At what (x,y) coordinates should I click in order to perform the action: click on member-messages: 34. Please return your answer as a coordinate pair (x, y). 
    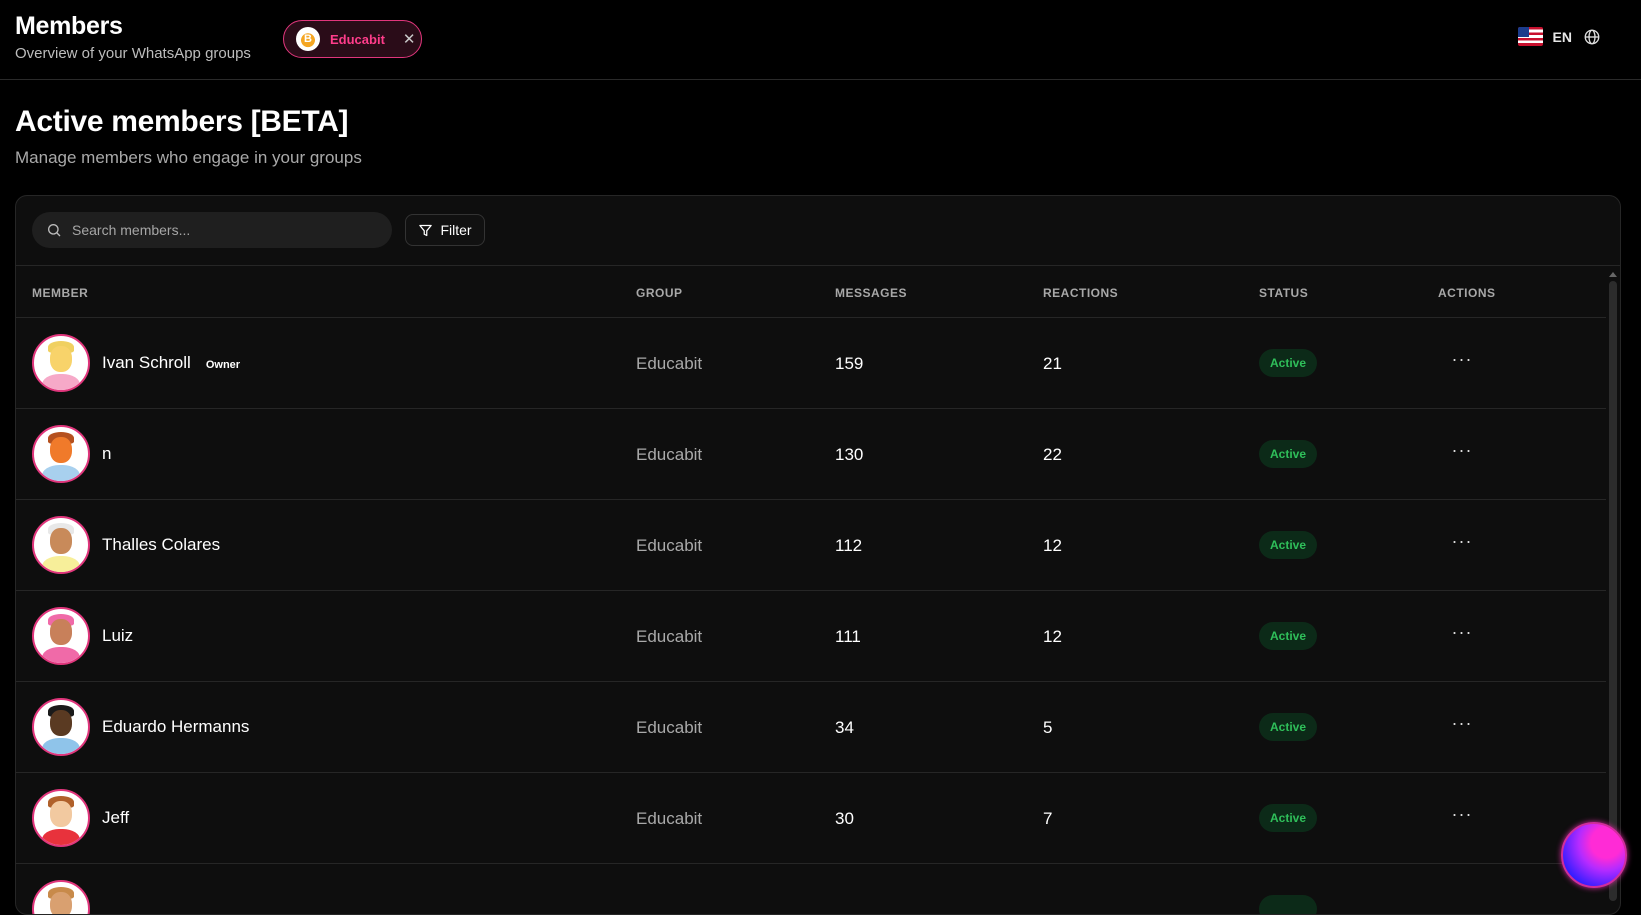
    Looking at the image, I should click on (844, 727).